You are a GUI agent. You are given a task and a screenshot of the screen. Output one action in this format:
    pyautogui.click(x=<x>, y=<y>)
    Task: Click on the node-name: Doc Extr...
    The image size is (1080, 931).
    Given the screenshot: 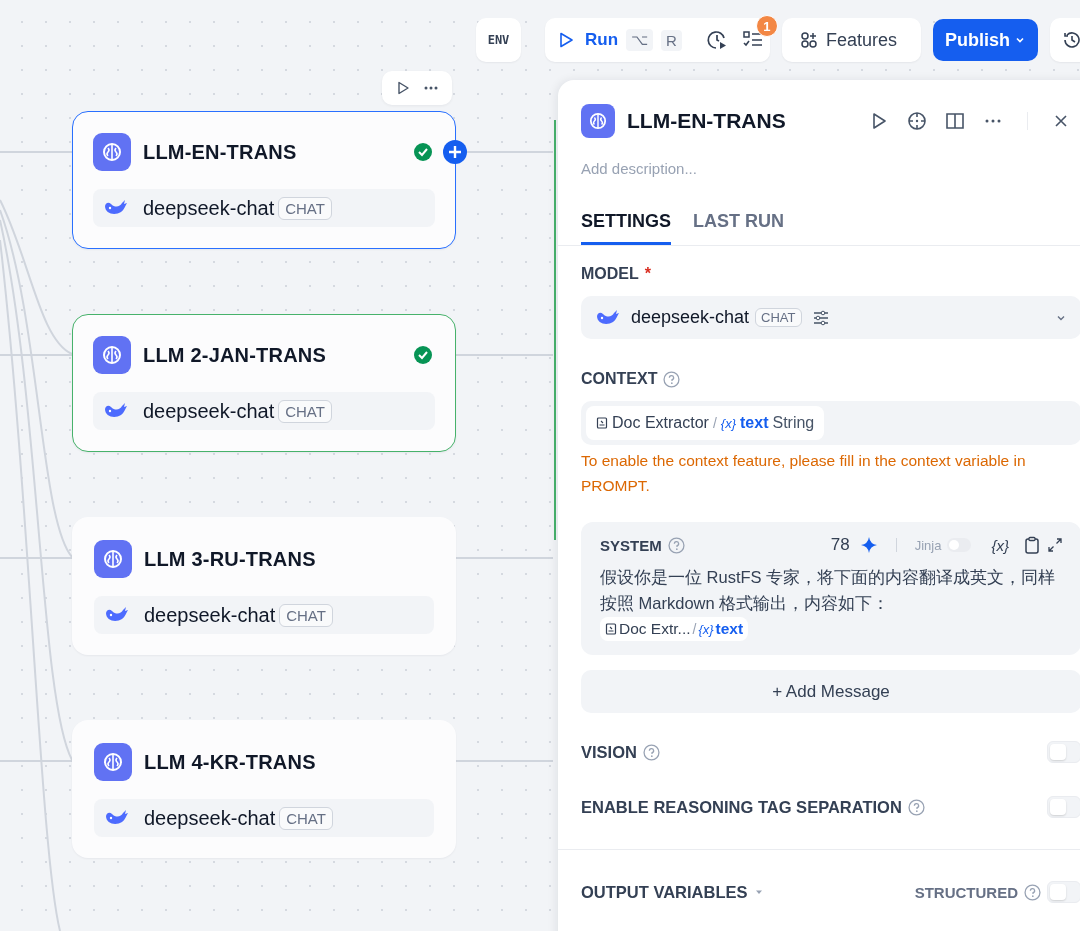 What is the action you would take?
    pyautogui.click(x=655, y=629)
    